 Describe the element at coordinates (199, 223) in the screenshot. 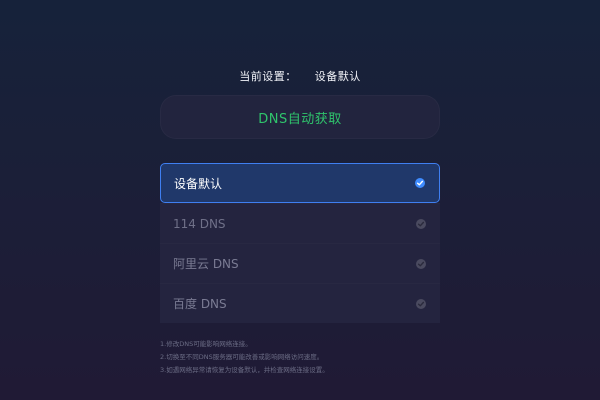

I see `dns-option-label: 114 DNS` at that location.